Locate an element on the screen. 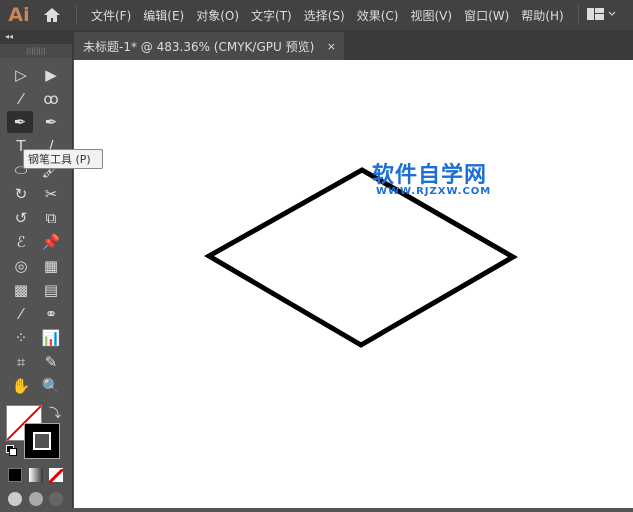  hand-tool-icon: ✋ is located at coordinates (21, 386).